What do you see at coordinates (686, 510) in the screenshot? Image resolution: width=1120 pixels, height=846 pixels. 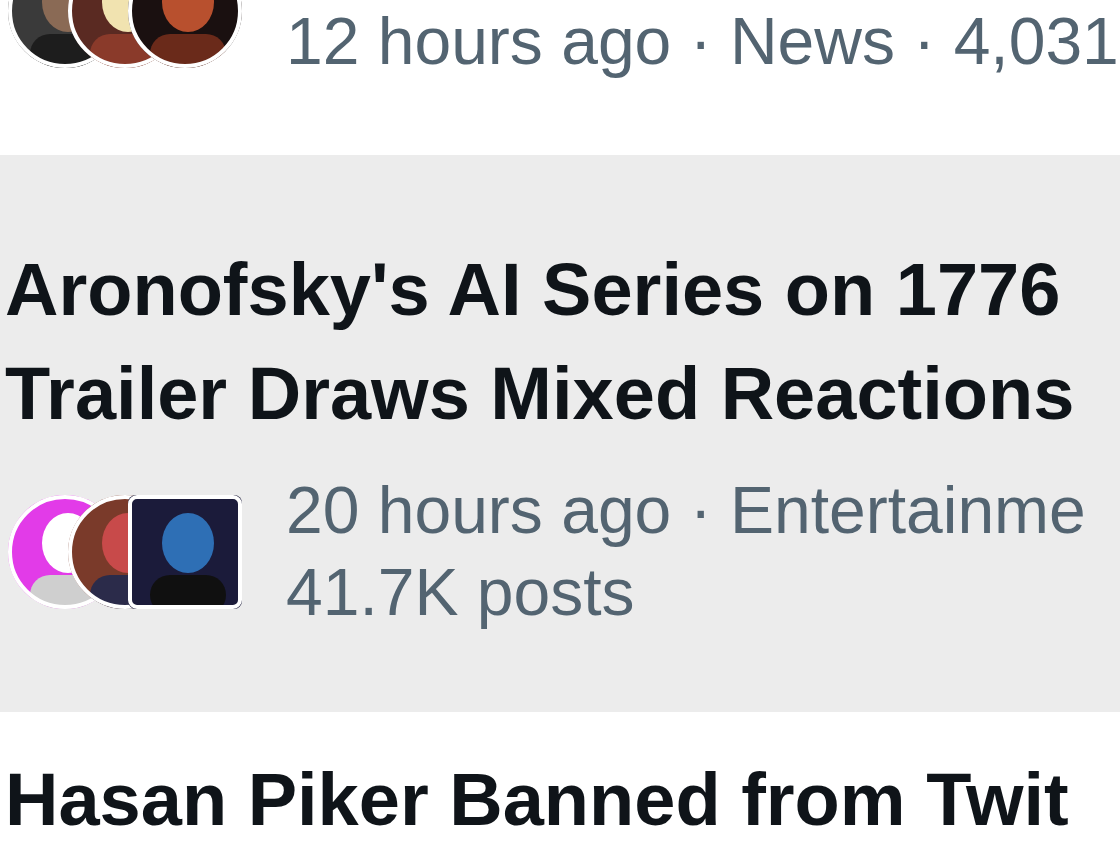 I see `trend-meta: 20 hours ago · Entertainme` at bounding box center [686, 510].